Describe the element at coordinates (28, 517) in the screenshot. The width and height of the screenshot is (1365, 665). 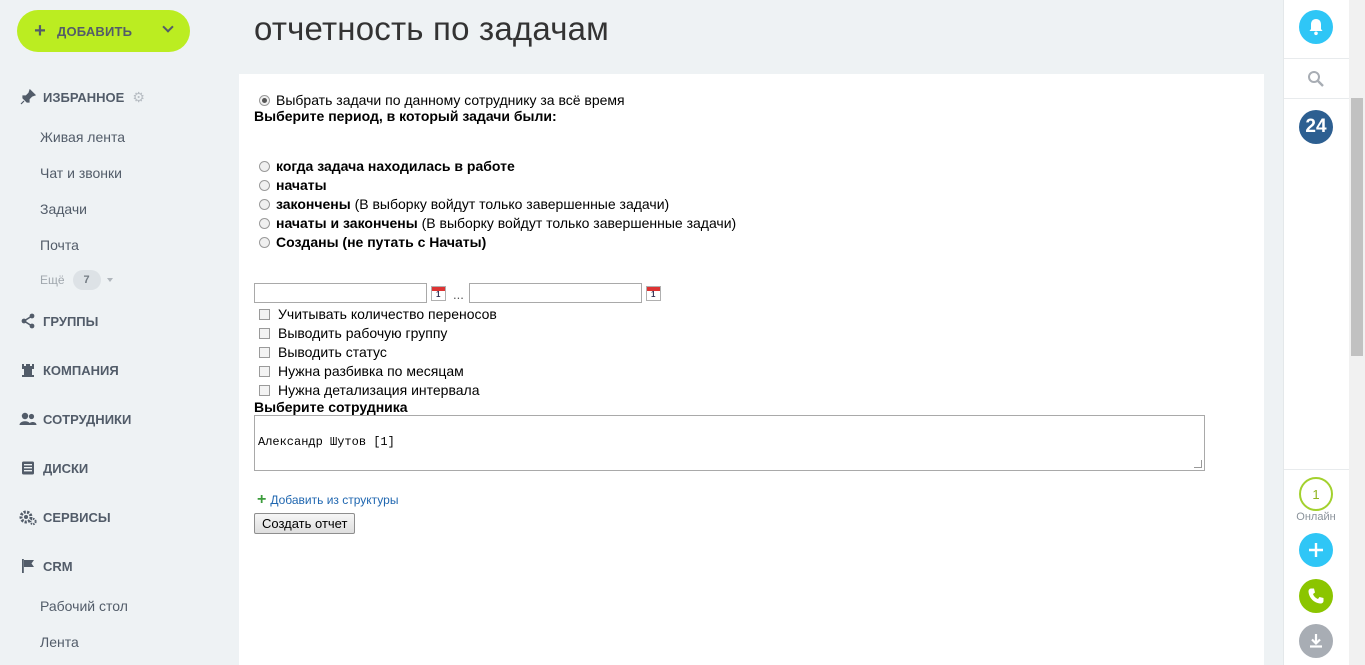
I see `gears-icon` at that location.